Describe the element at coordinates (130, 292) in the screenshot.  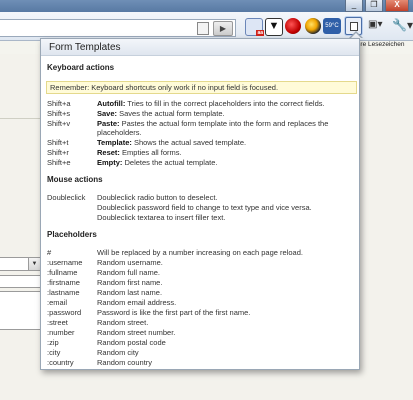
I see `placeholder-desc: Random last name.` at that location.